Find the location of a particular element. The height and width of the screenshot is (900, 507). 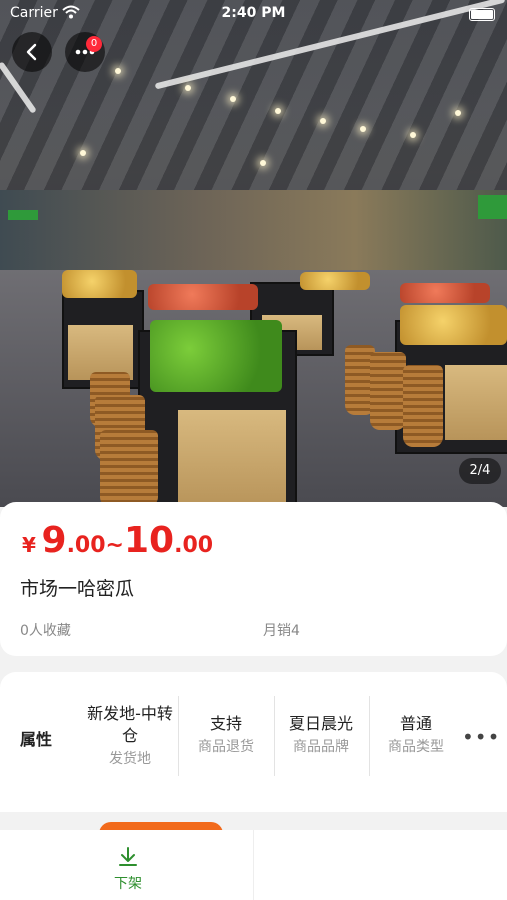

delist-label: 下架 is located at coordinates (128, 884).